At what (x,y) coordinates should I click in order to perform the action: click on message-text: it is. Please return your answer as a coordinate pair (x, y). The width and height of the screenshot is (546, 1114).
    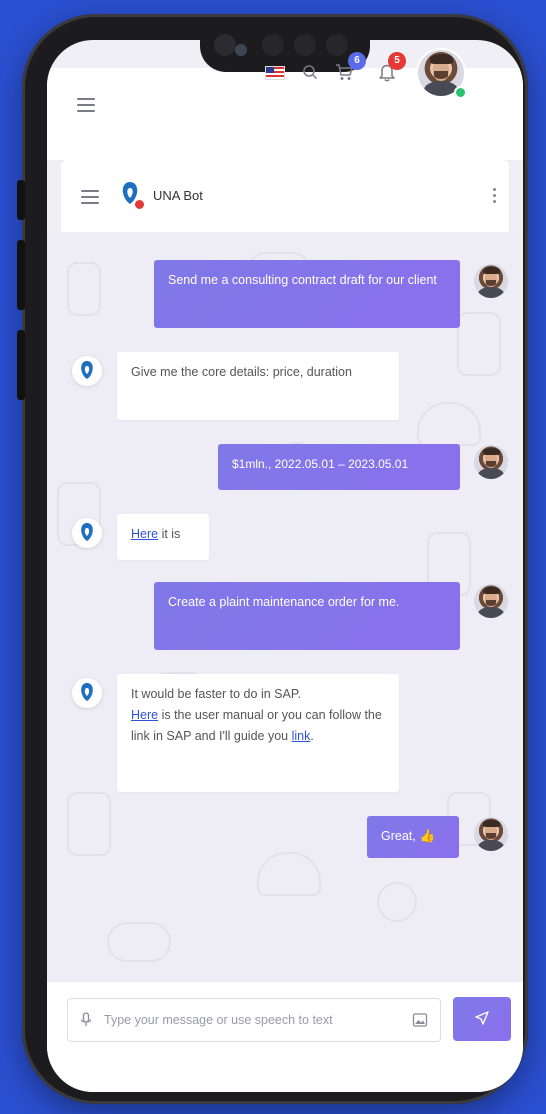
    Looking at the image, I should click on (169, 534).